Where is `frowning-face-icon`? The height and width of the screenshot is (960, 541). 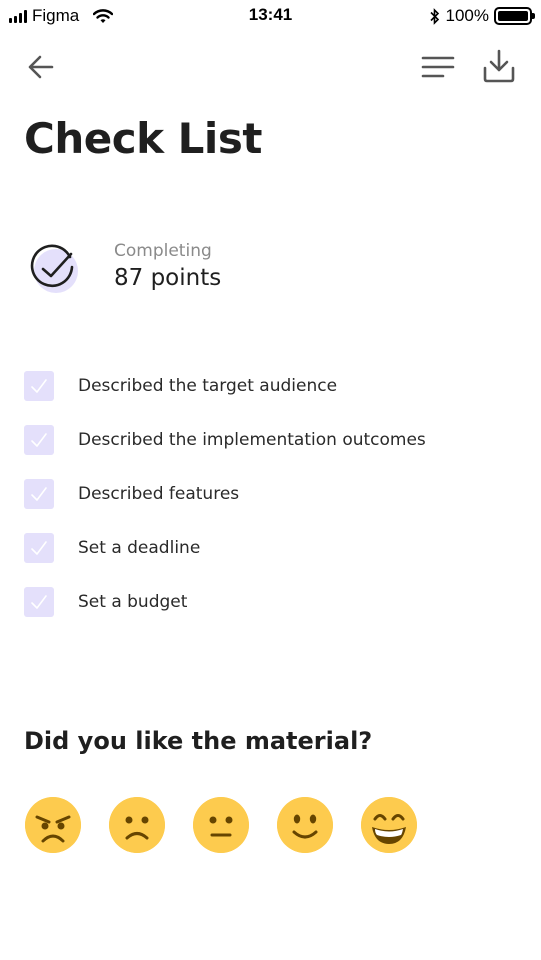
frowning-face-icon is located at coordinates (137, 825).